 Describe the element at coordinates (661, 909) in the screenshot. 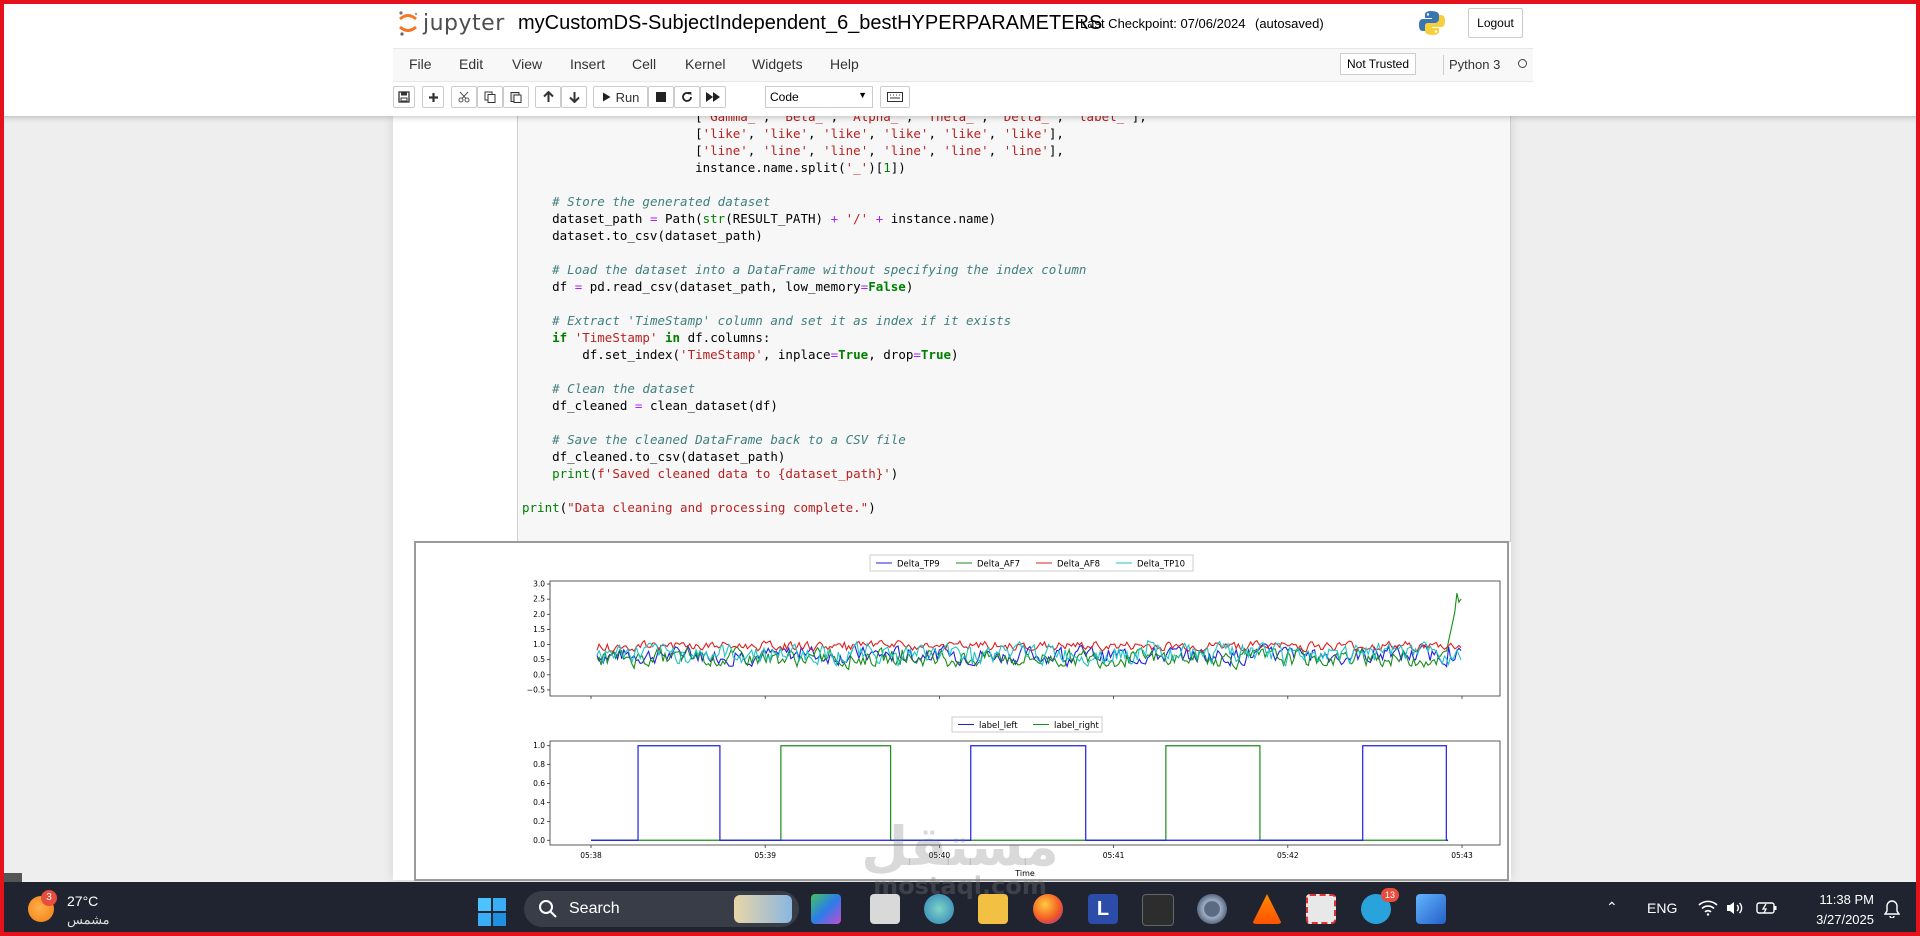

I see `taskbar-search: Search` at that location.